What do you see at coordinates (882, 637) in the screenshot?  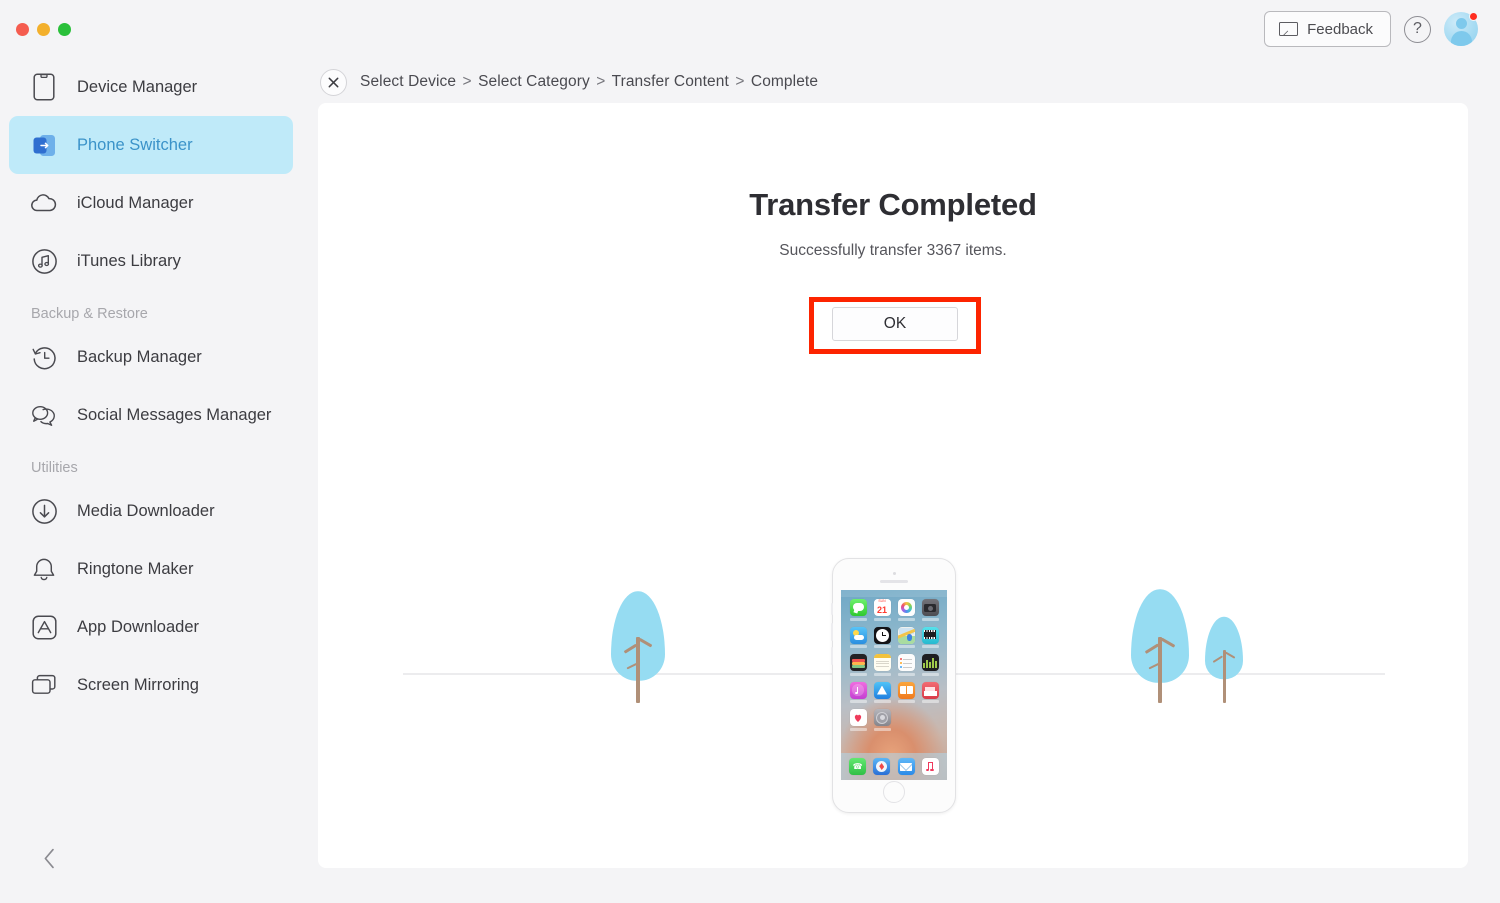 I see `app-icon-clock` at bounding box center [882, 637].